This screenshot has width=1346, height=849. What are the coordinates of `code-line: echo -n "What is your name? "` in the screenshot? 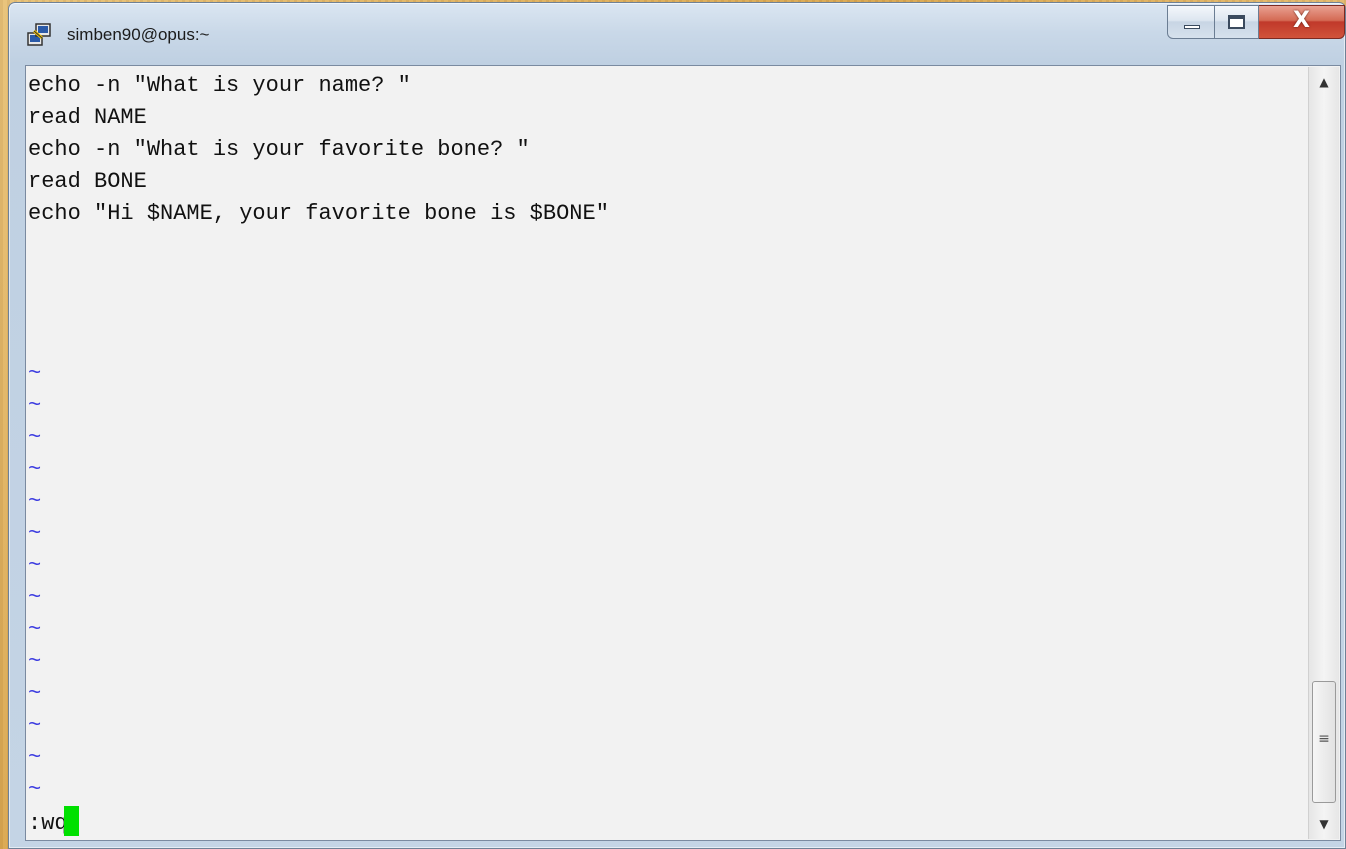 It's located at (219, 85).